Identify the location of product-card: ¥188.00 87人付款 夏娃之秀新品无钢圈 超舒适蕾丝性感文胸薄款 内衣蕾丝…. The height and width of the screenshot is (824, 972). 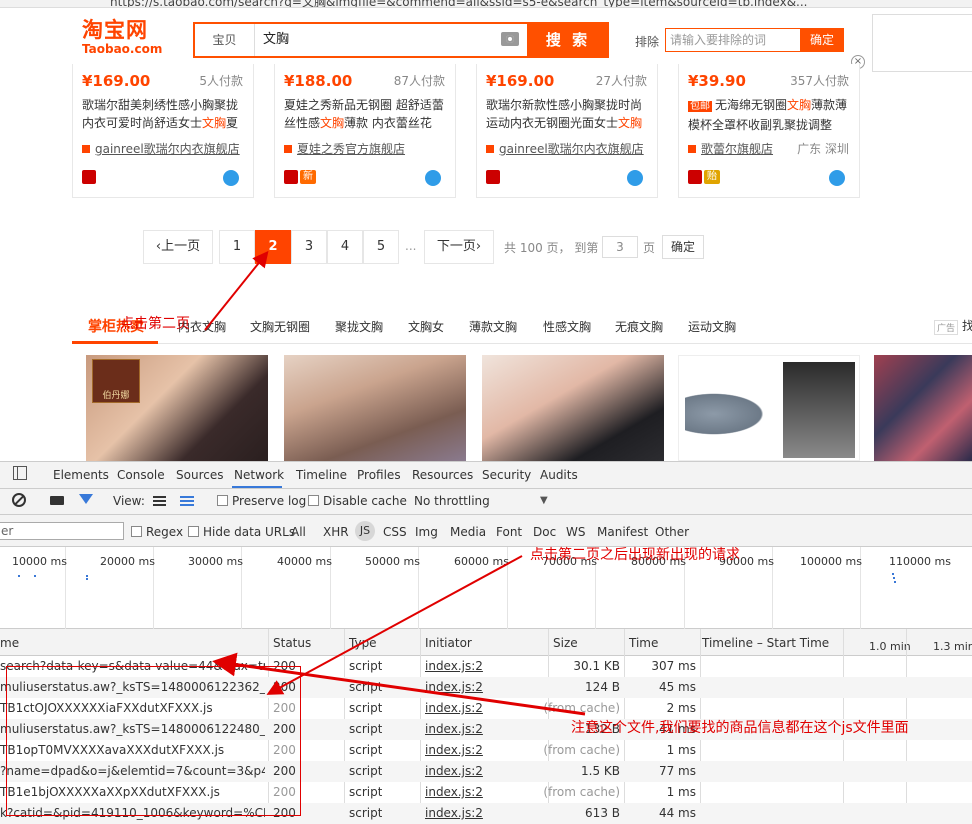
(365, 131).